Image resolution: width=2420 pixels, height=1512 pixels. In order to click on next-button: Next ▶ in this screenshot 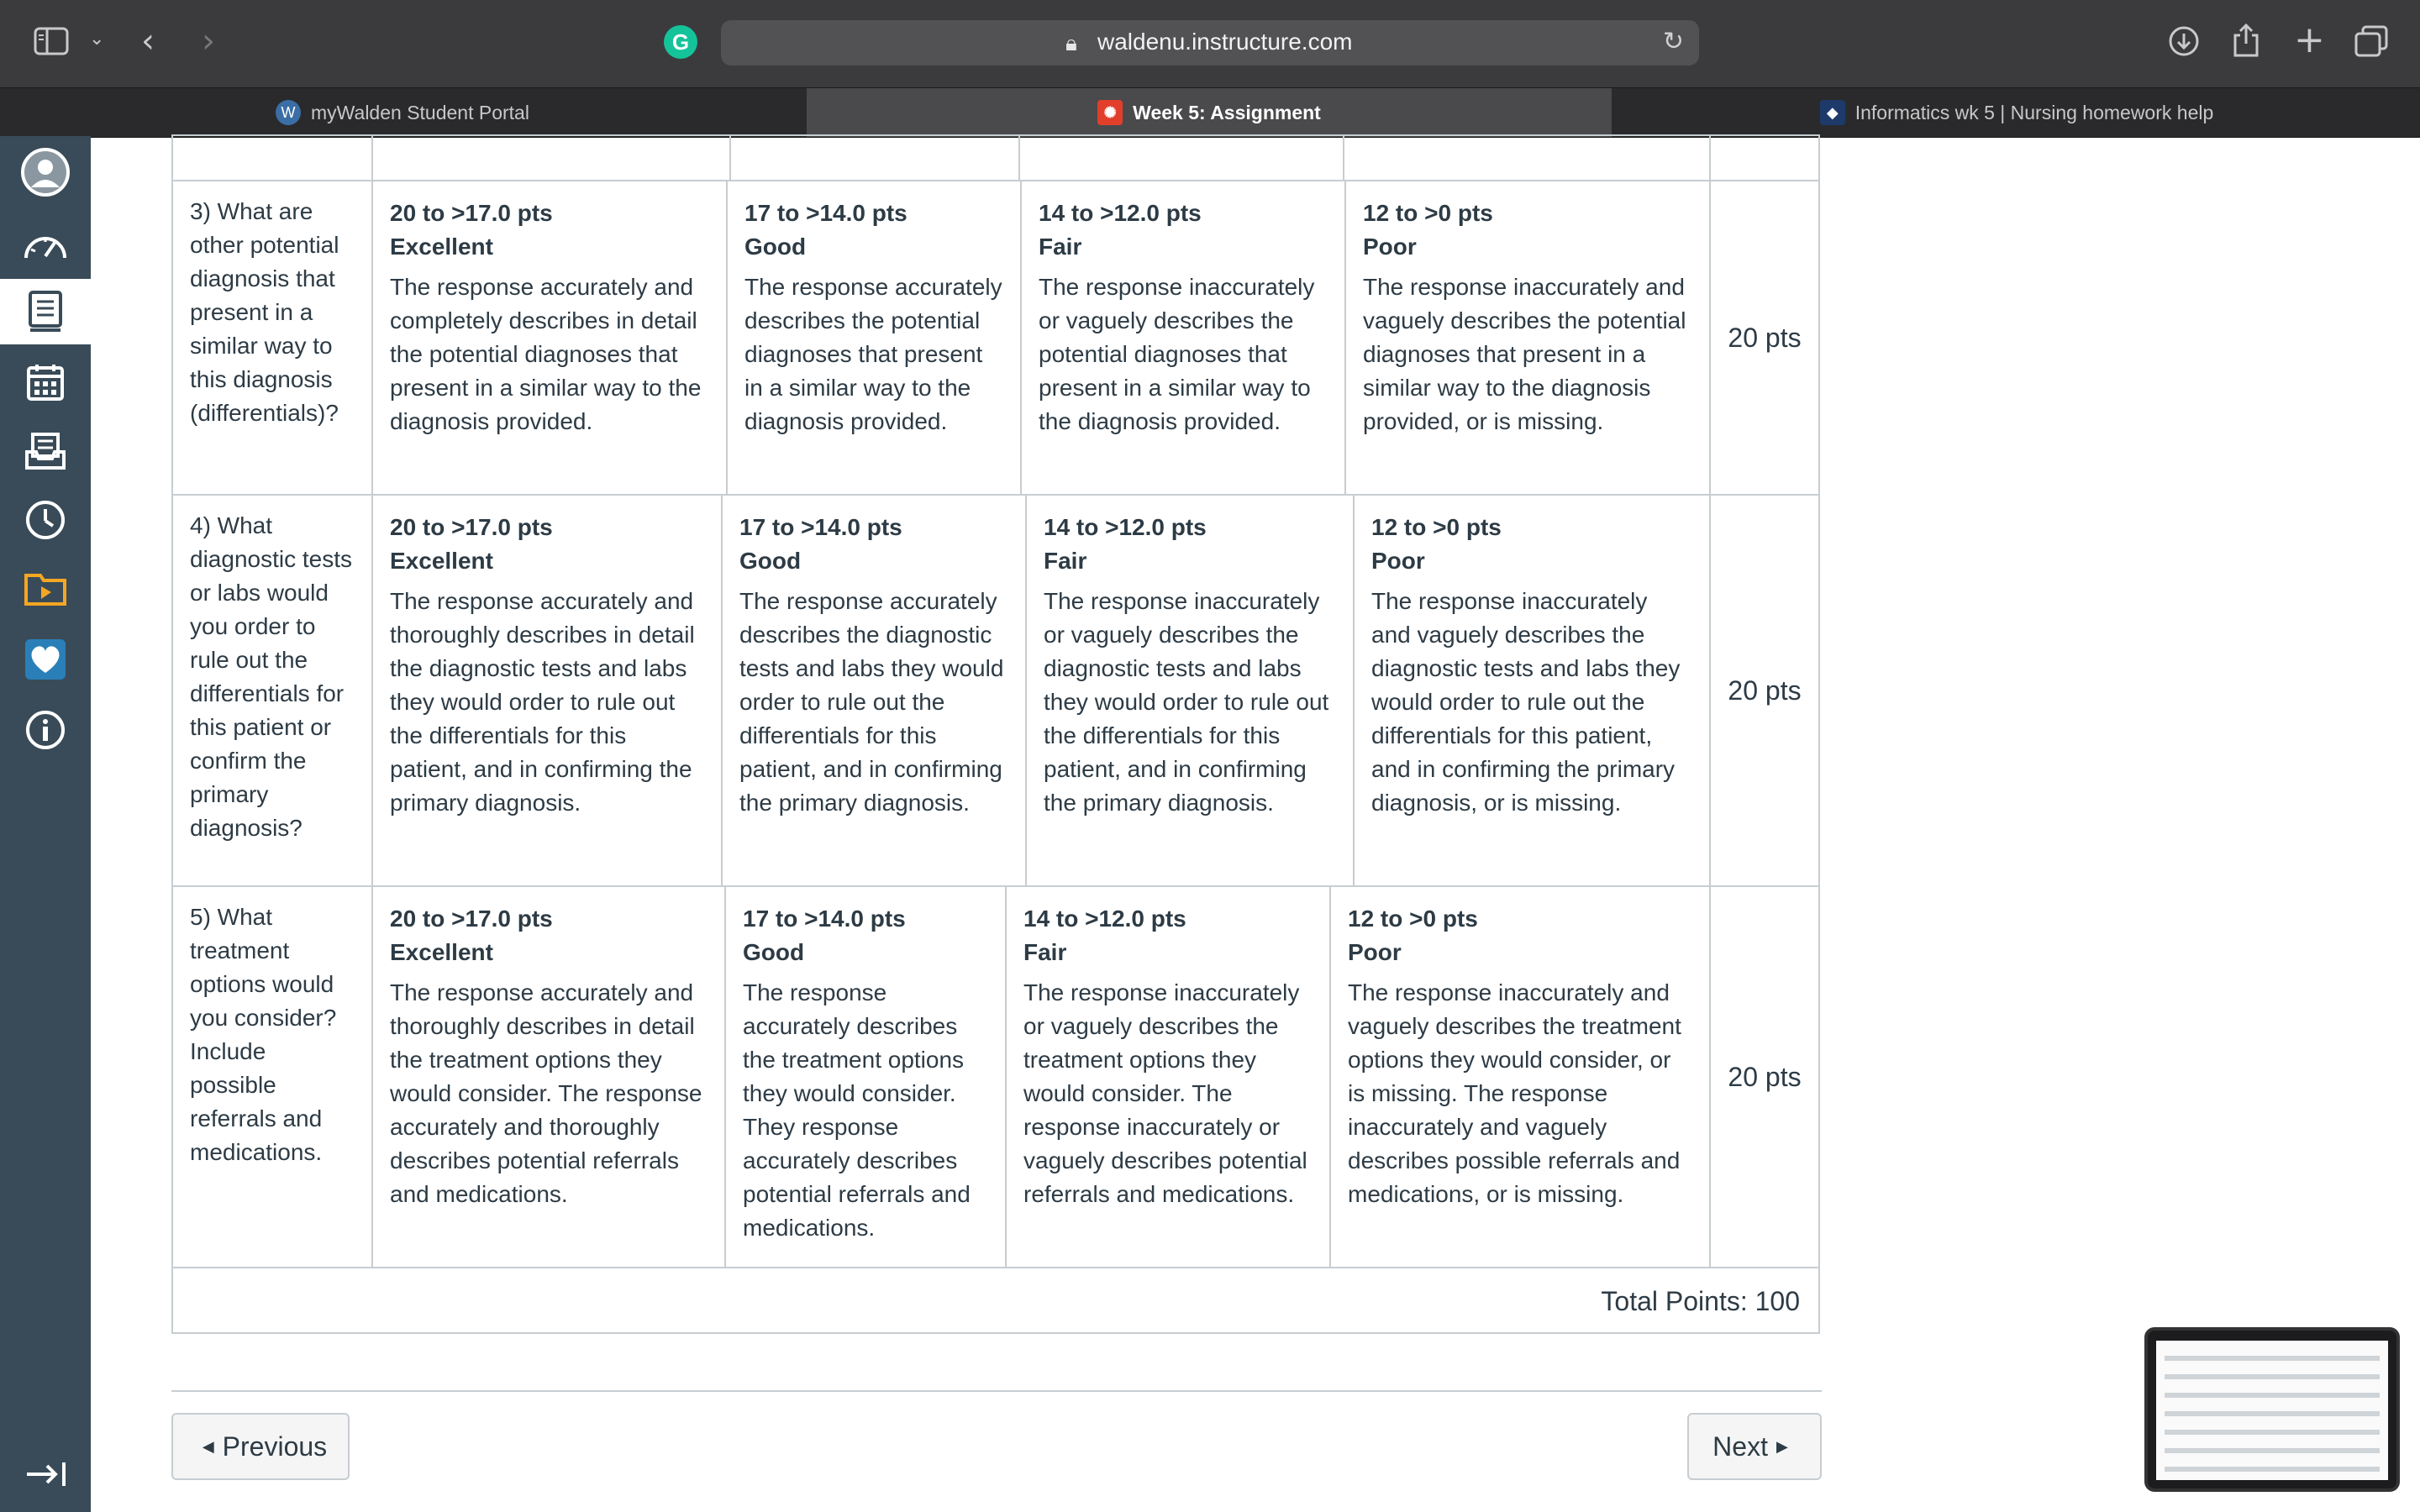, I will do `click(1754, 1446)`.